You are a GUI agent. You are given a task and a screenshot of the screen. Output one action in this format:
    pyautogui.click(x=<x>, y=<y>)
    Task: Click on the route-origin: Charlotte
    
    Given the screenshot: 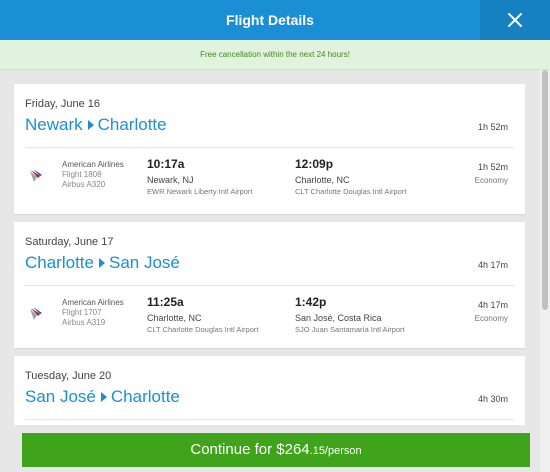 What is the action you would take?
    pyautogui.click(x=59, y=262)
    